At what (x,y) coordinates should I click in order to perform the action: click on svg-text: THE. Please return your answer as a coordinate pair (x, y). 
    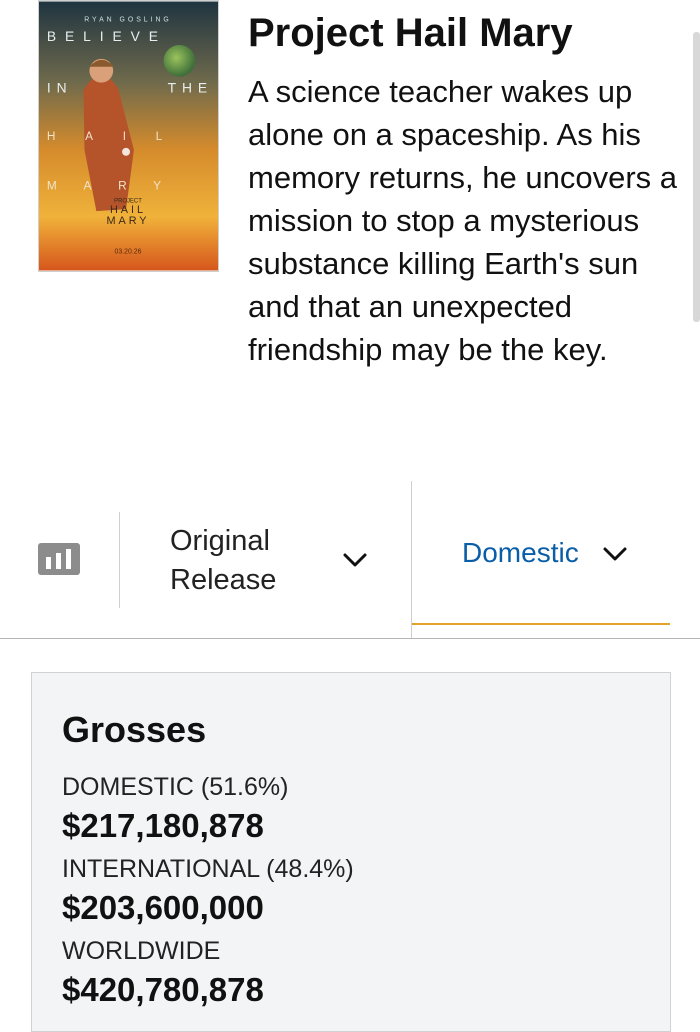
    Looking at the image, I should click on (190, 87).